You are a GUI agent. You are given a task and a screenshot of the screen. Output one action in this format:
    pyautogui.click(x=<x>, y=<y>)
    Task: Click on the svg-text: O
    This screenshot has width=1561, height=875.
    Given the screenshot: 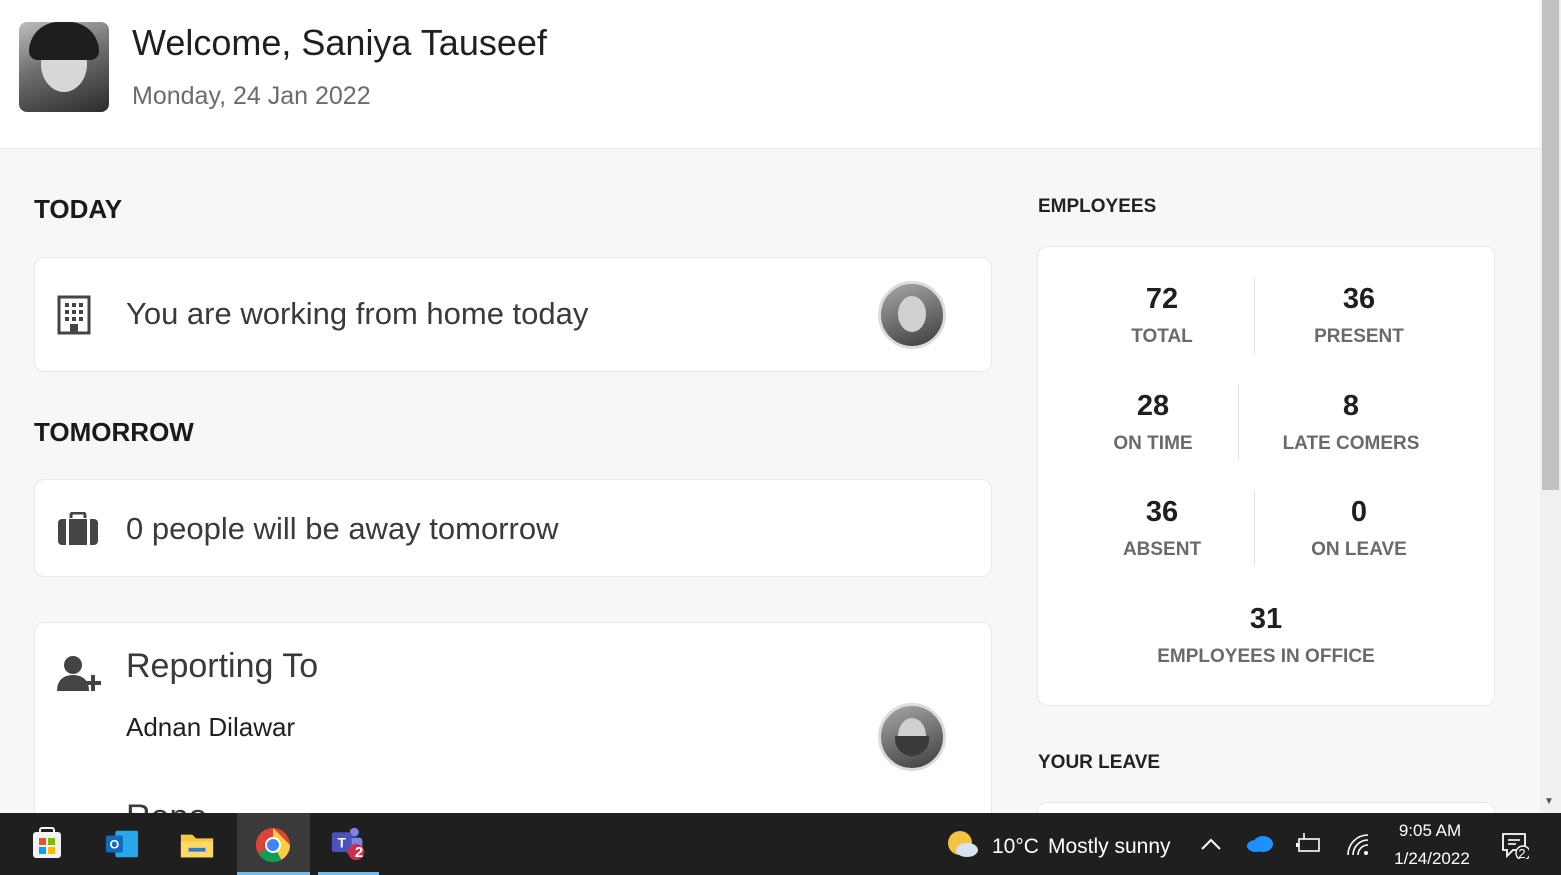 What is the action you would take?
    pyautogui.click(x=115, y=845)
    